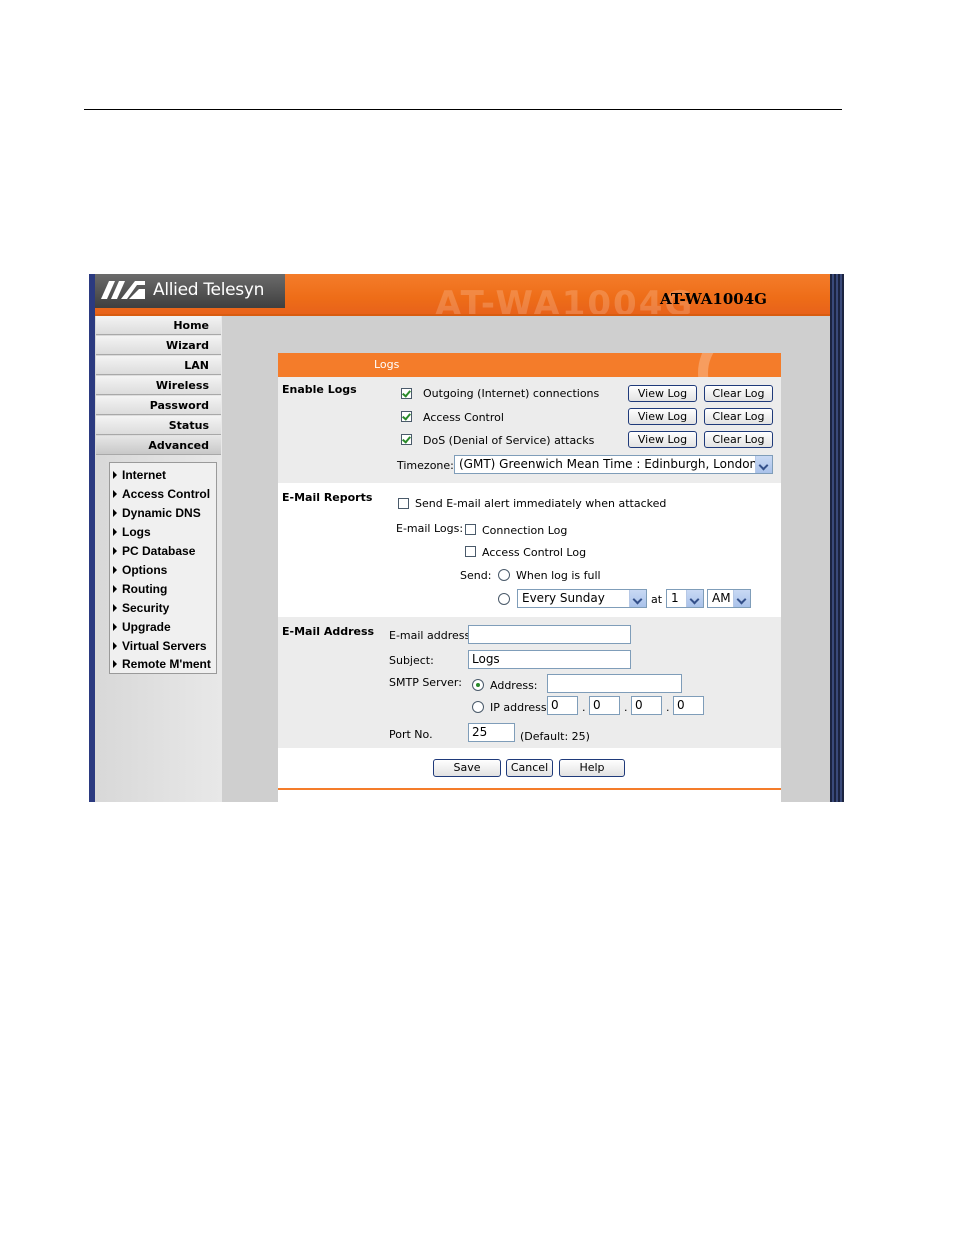 The width and height of the screenshot is (954, 1235). What do you see at coordinates (158, 385) in the screenshot?
I see `nav-wireless: Wireless` at bounding box center [158, 385].